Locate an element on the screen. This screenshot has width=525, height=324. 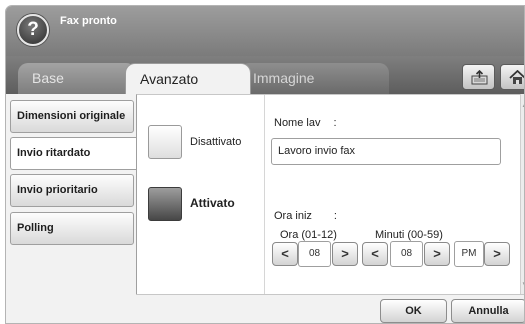
nav-item-dimensioni-originale: Dimensioni originale is located at coordinates (72, 116).